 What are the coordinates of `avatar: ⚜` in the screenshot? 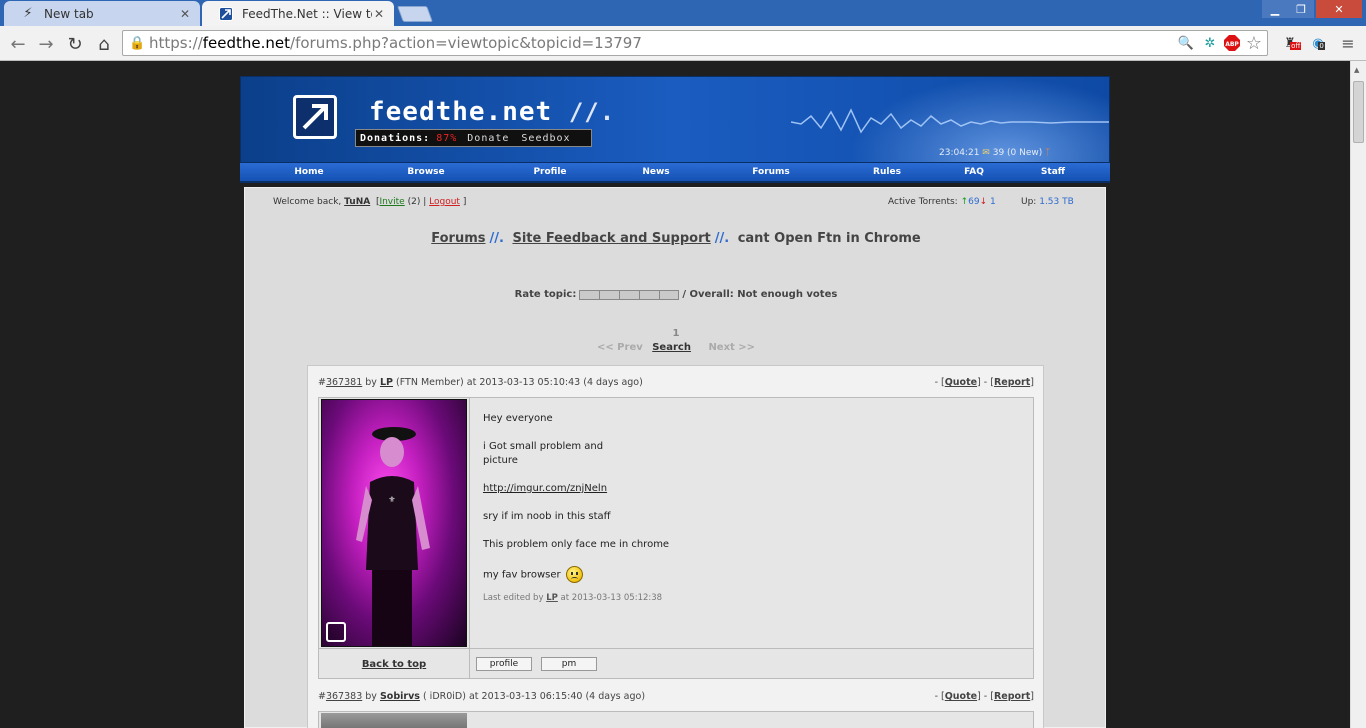 It's located at (394, 523).